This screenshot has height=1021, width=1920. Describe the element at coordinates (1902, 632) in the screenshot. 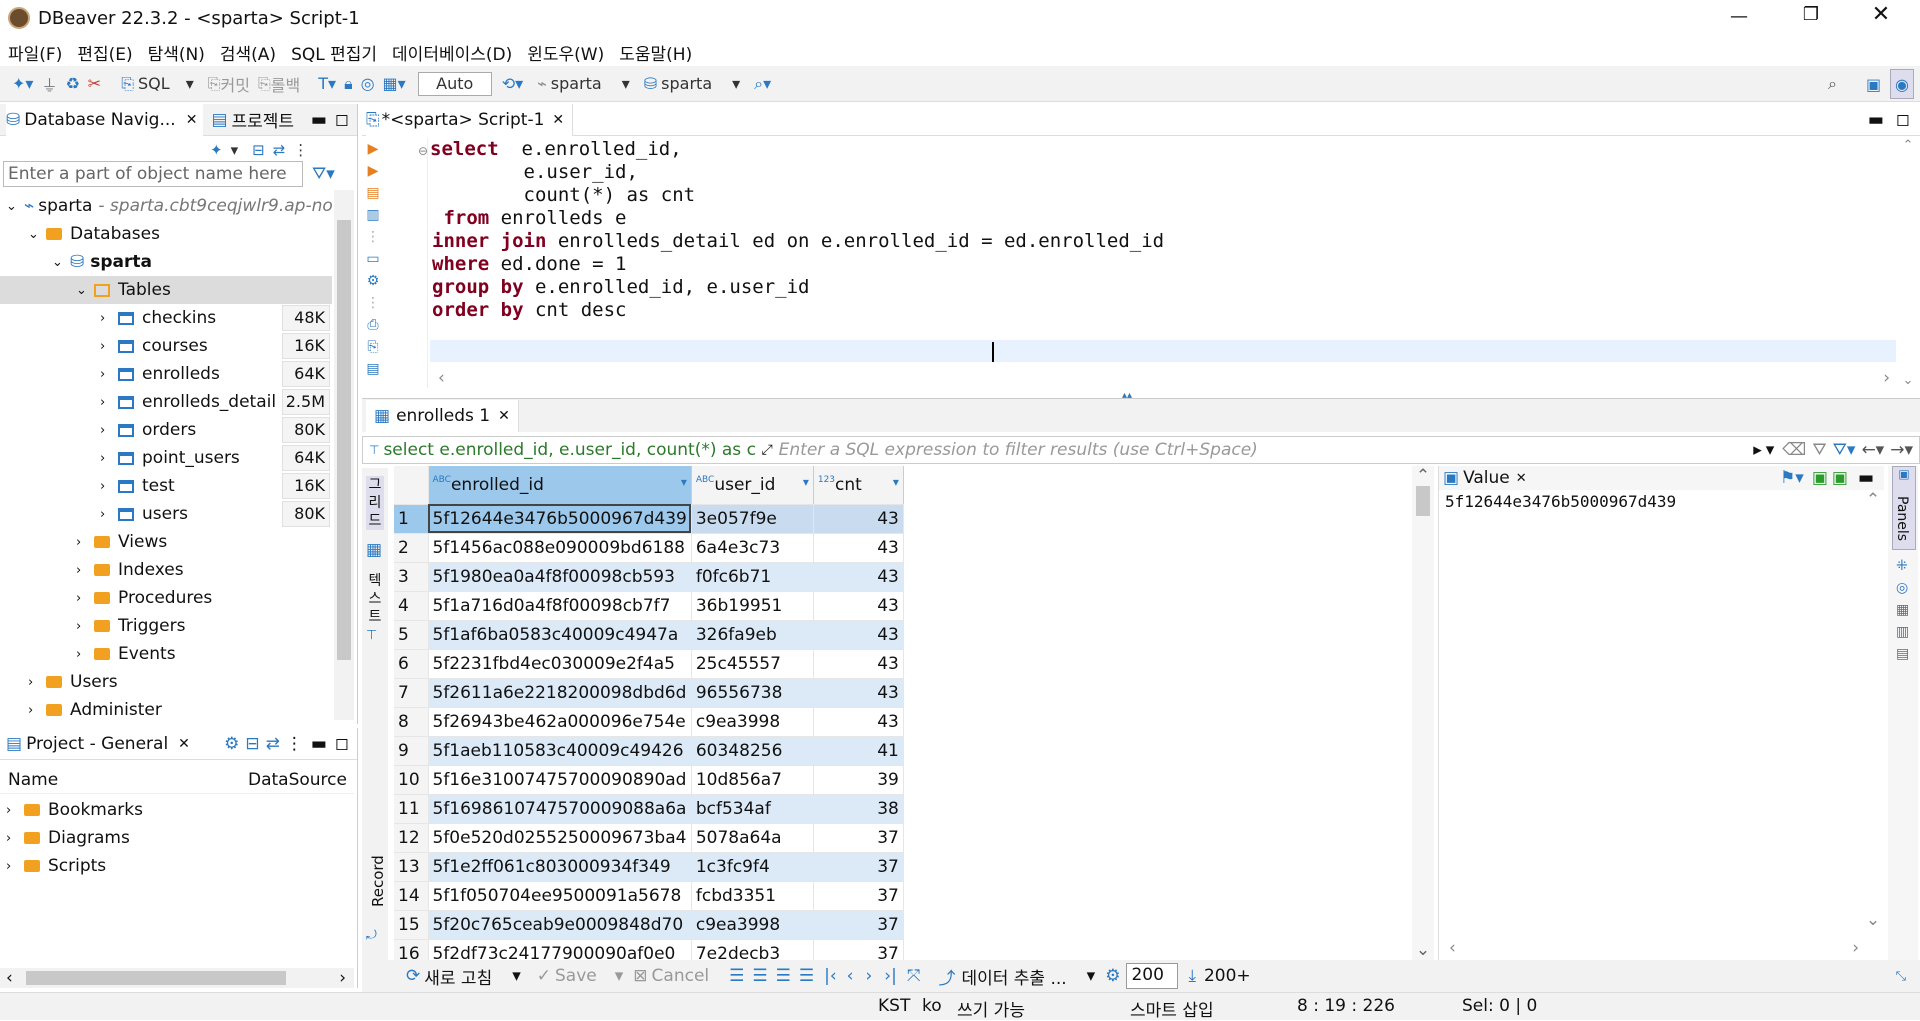

I see `calc-icon: ▥` at that location.